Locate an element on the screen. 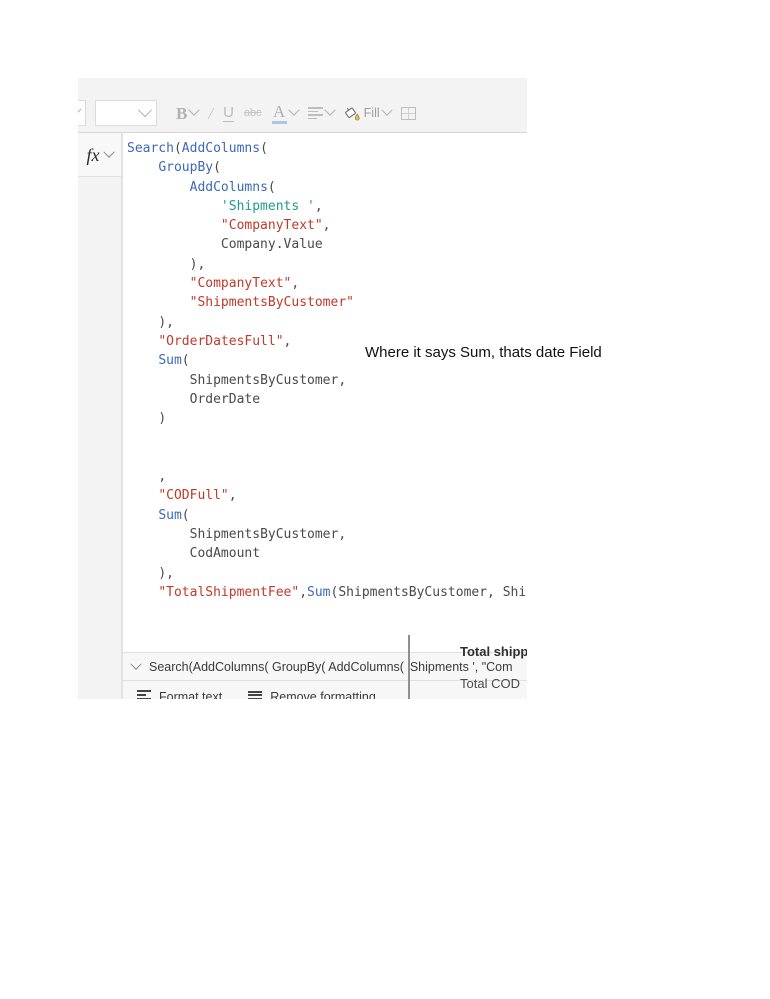 The height and width of the screenshot is (999, 770). fill-label: Fill is located at coordinates (371, 113).